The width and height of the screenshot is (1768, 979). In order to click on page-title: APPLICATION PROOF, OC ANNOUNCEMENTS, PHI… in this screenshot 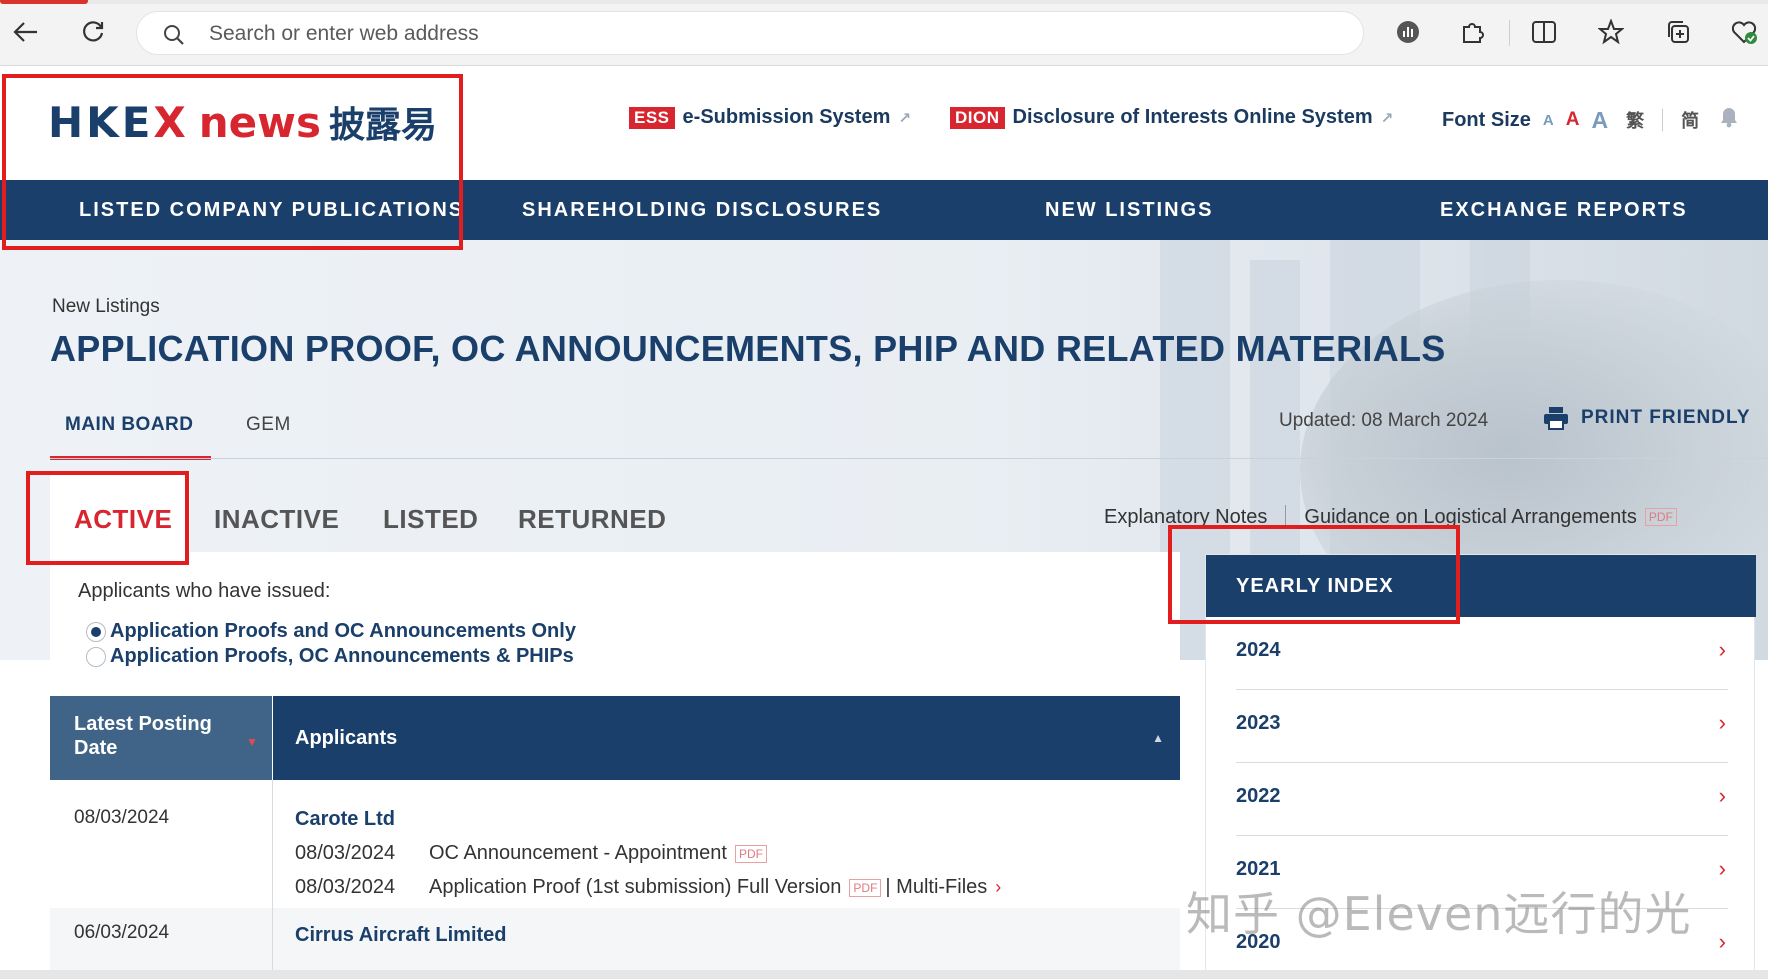, I will do `click(748, 348)`.